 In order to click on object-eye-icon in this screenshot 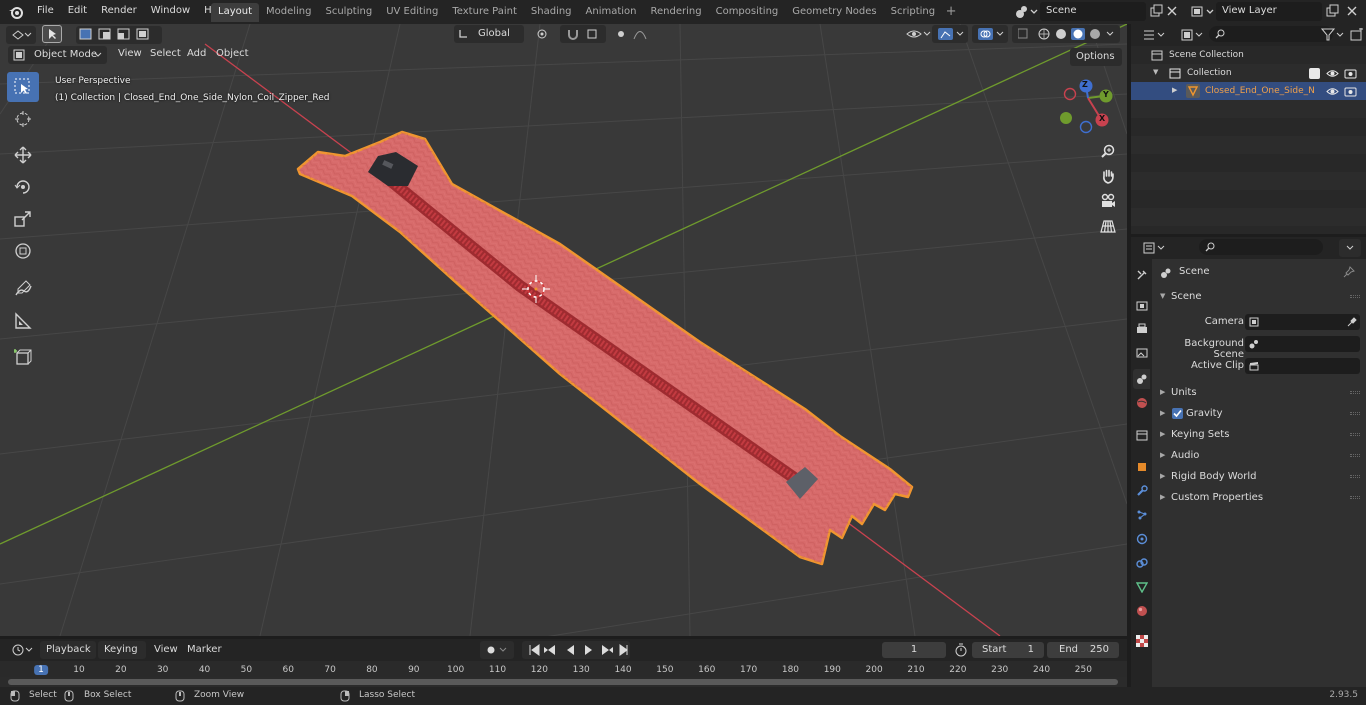, I will do `click(1332, 91)`.